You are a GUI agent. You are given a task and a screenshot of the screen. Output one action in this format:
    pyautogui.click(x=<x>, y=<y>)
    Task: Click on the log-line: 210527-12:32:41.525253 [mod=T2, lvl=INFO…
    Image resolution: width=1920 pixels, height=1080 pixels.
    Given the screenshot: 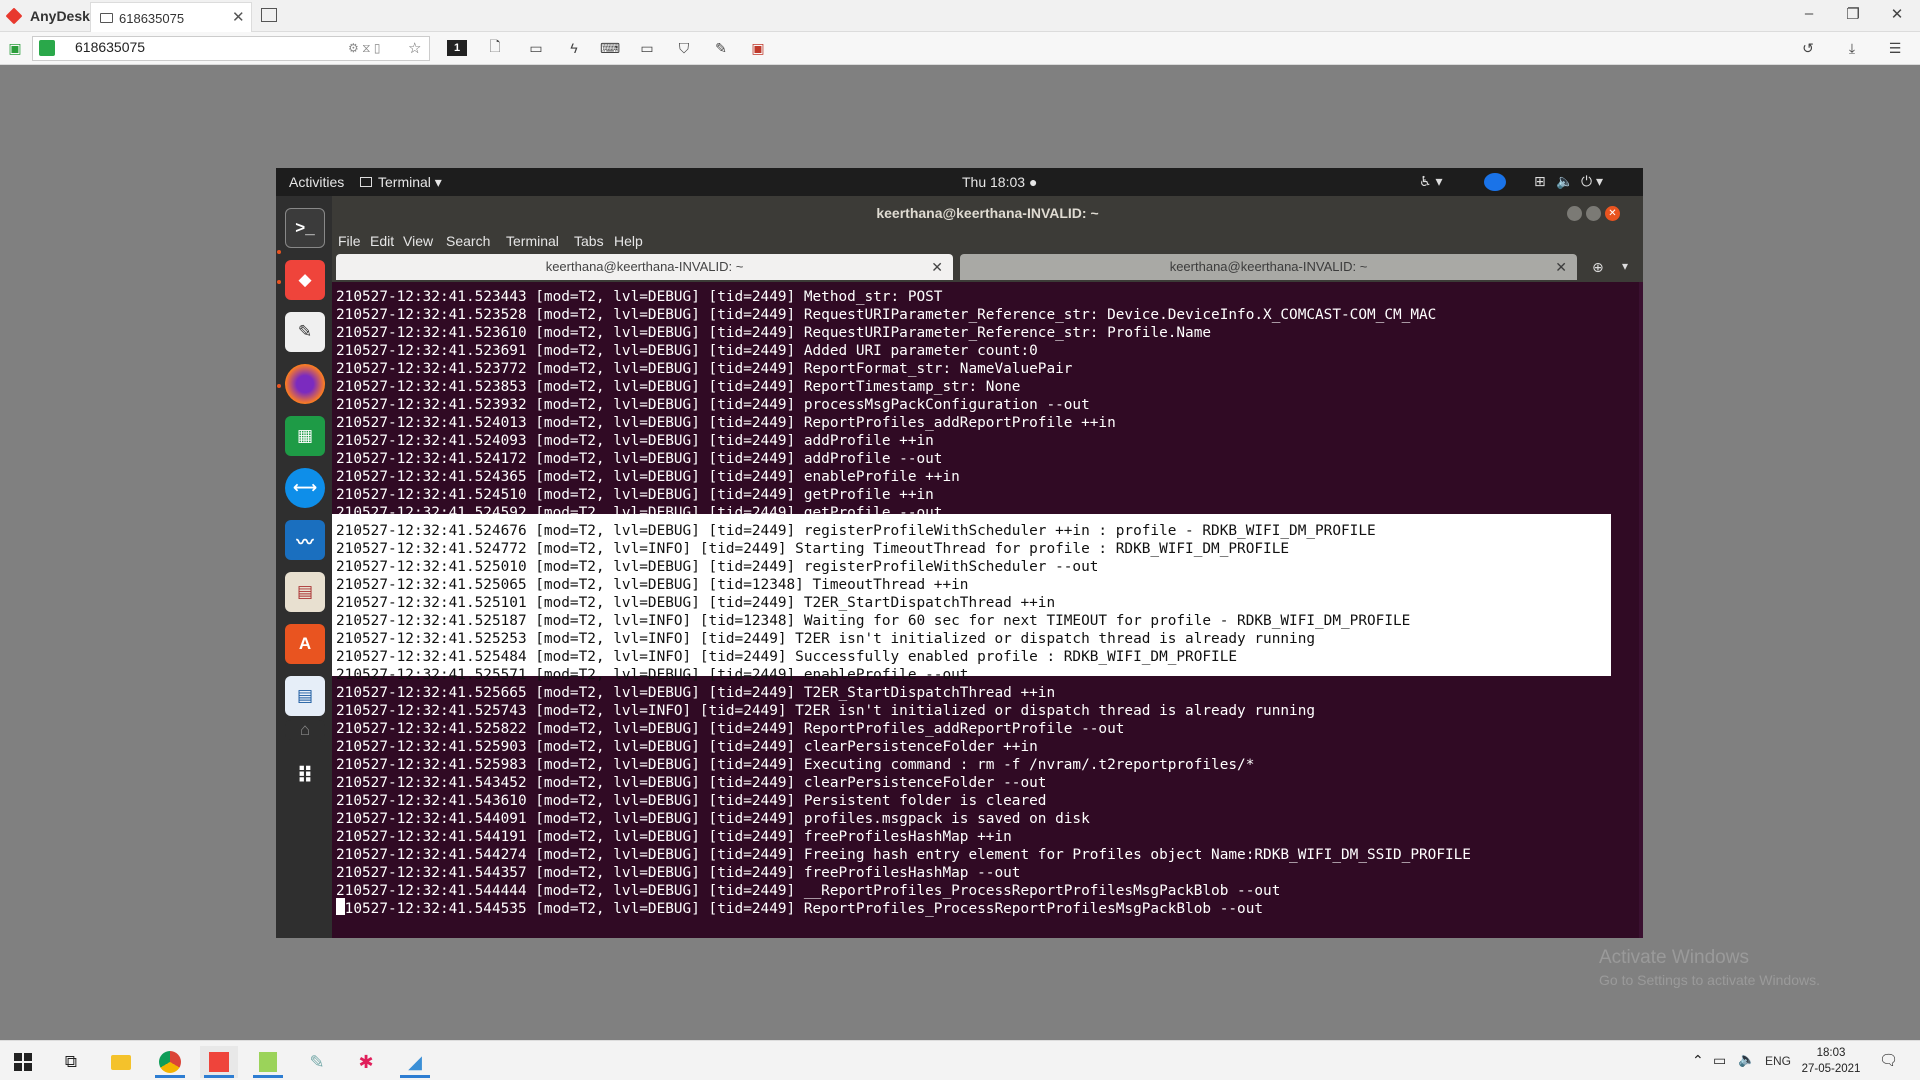 What is the action you would take?
    pyautogui.click(x=826, y=639)
    